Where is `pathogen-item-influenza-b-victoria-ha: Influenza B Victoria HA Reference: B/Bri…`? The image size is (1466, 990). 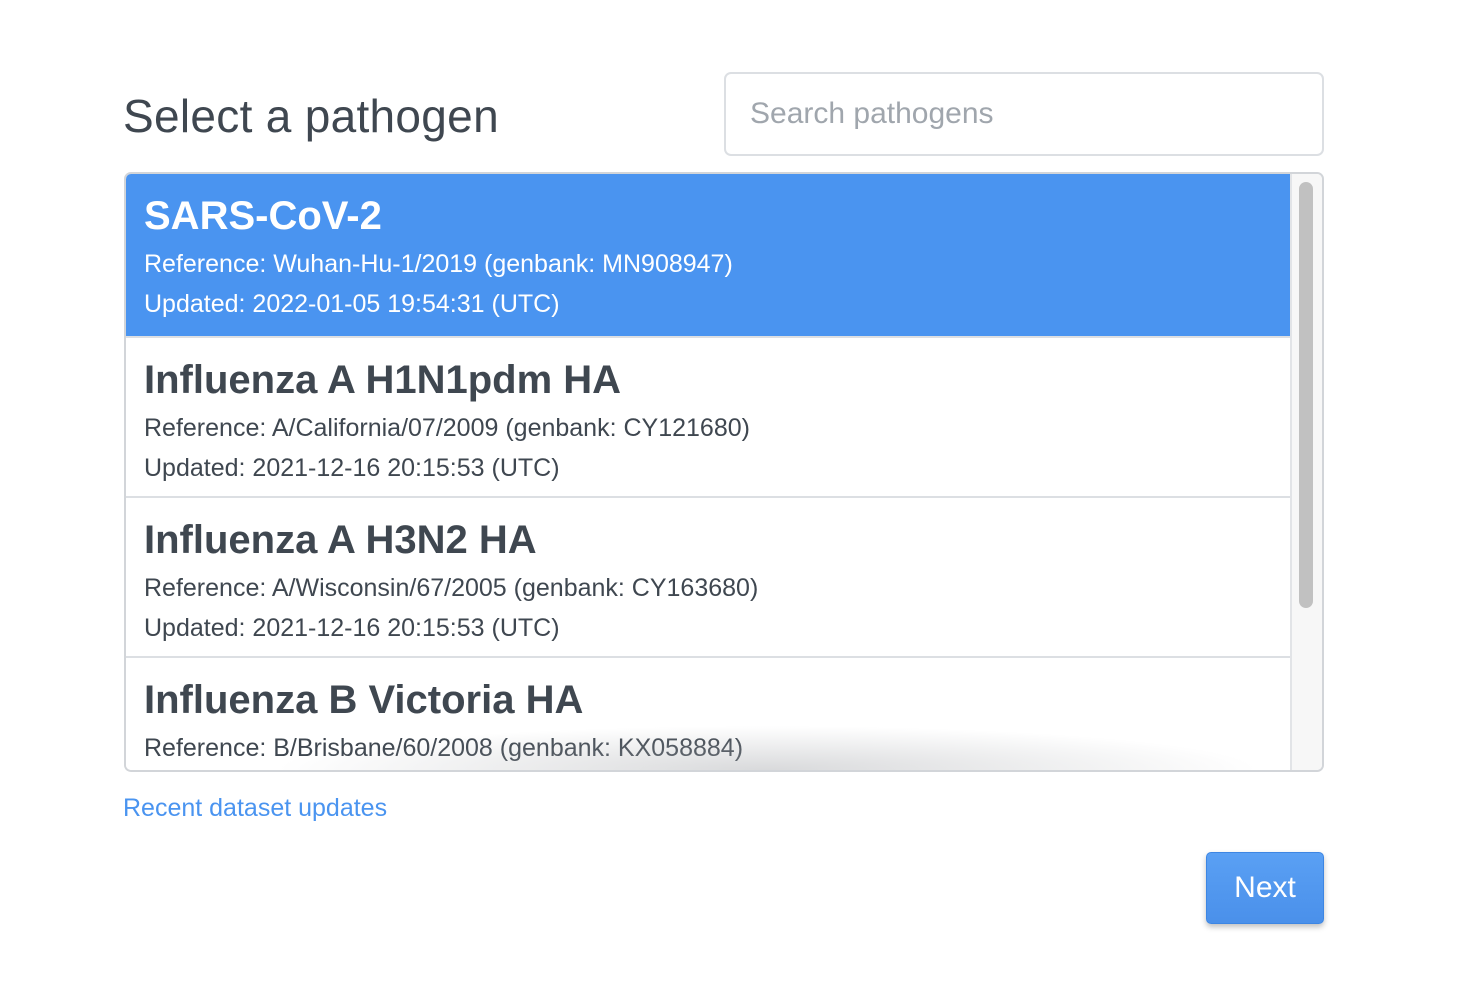
pathogen-item-influenza-b-victoria-ha: Influenza B Victoria HA Reference: B/Bri… is located at coordinates (709, 714).